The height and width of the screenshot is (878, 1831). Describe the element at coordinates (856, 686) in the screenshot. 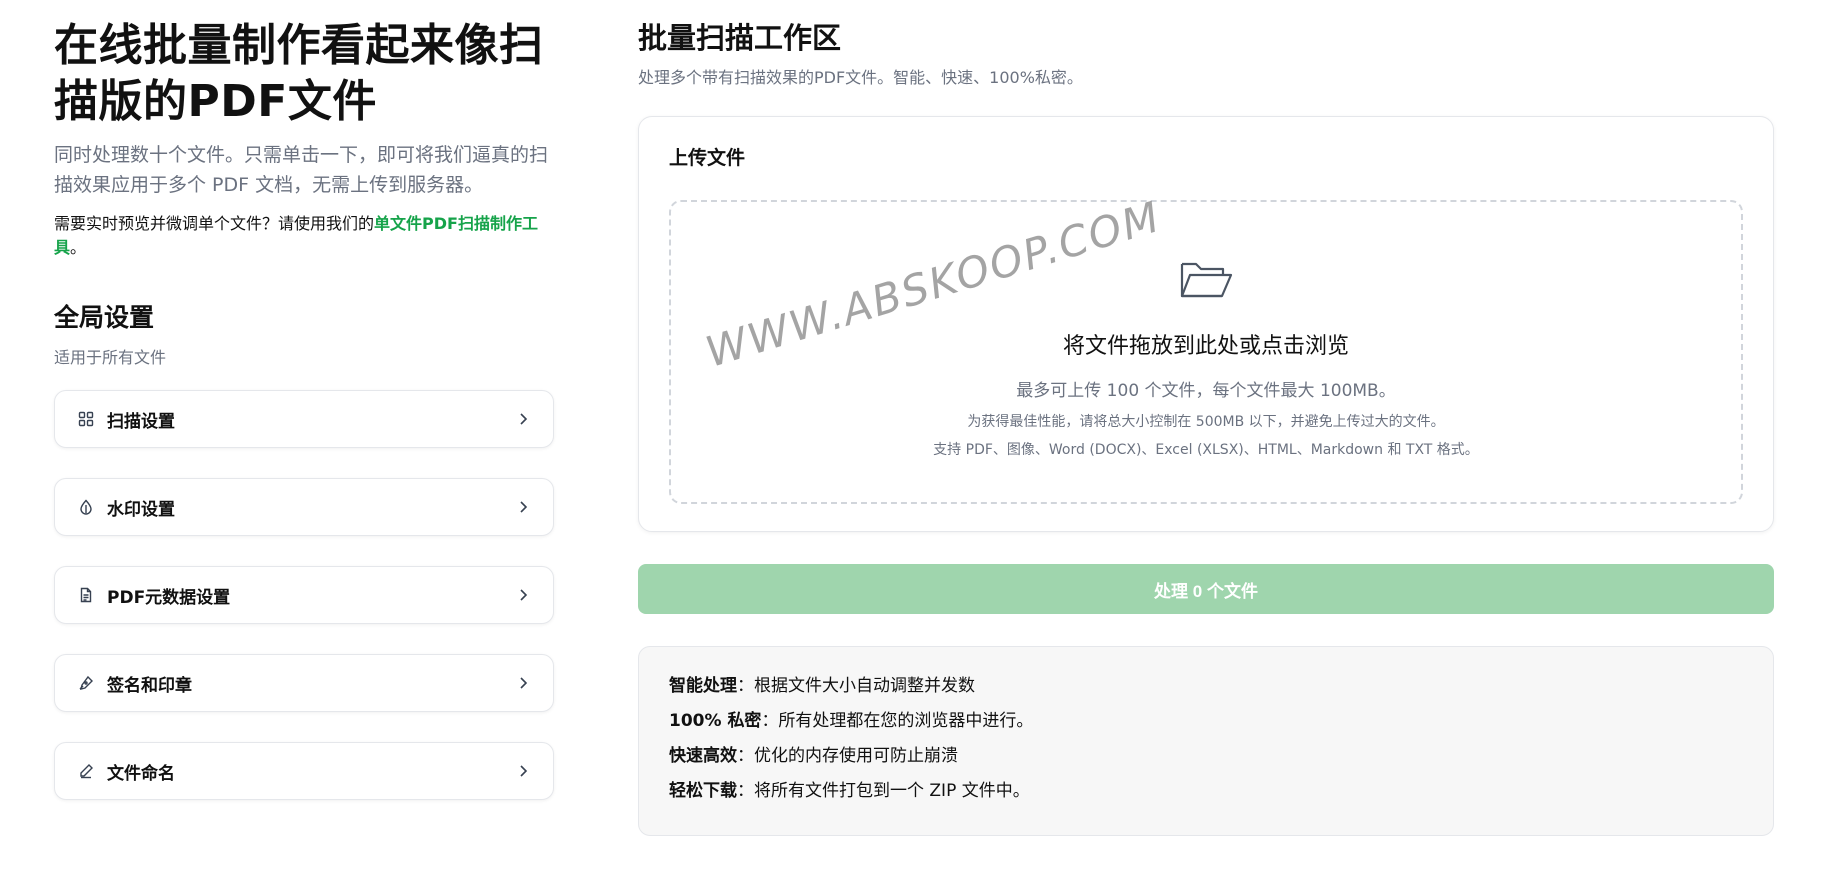

I see `feature-value: ：根据文件大小自动调整并发数` at that location.